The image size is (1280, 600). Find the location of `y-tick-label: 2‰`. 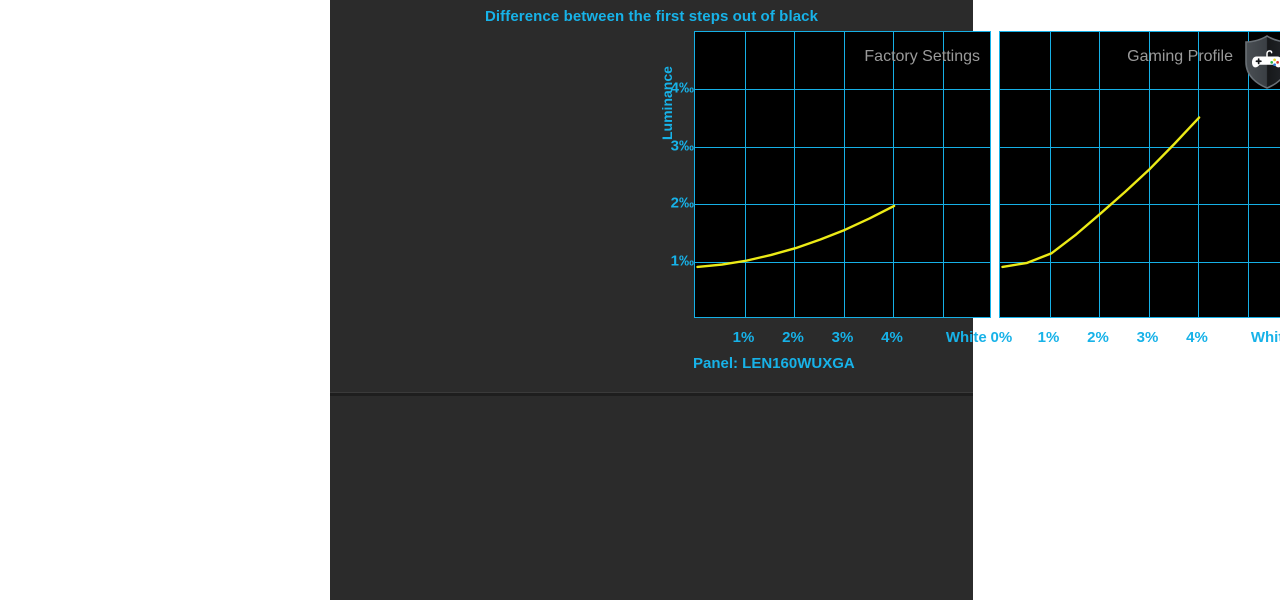

y-tick-label: 2‰ is located at coordinates (682, 203).